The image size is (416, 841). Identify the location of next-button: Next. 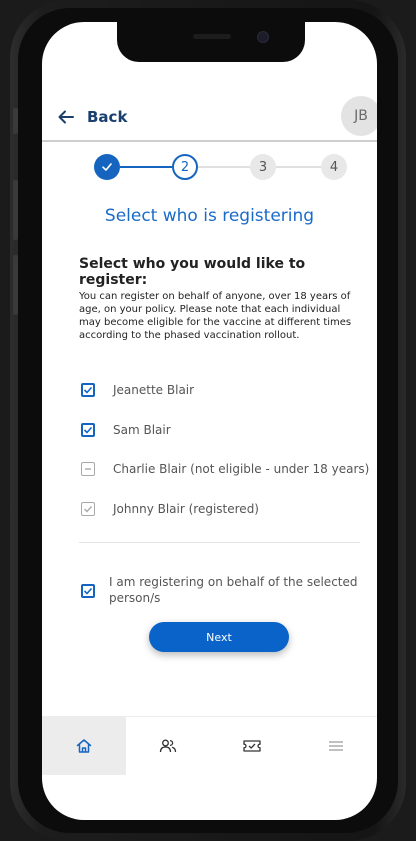
(219, 637).